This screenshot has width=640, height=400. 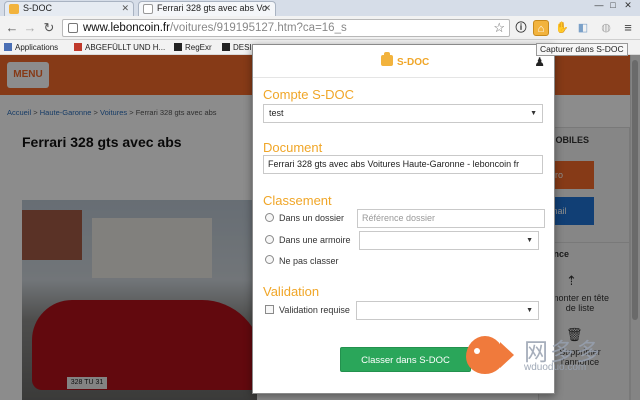 I want to click on sdoc-logo: S-DOC, so click(x=405, y=60).